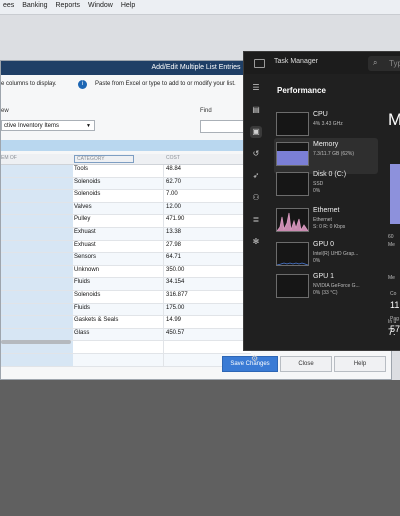  Describe the element at coordinates (83, 207) in the screenshot. I see `category-cell: Valves` at that location.